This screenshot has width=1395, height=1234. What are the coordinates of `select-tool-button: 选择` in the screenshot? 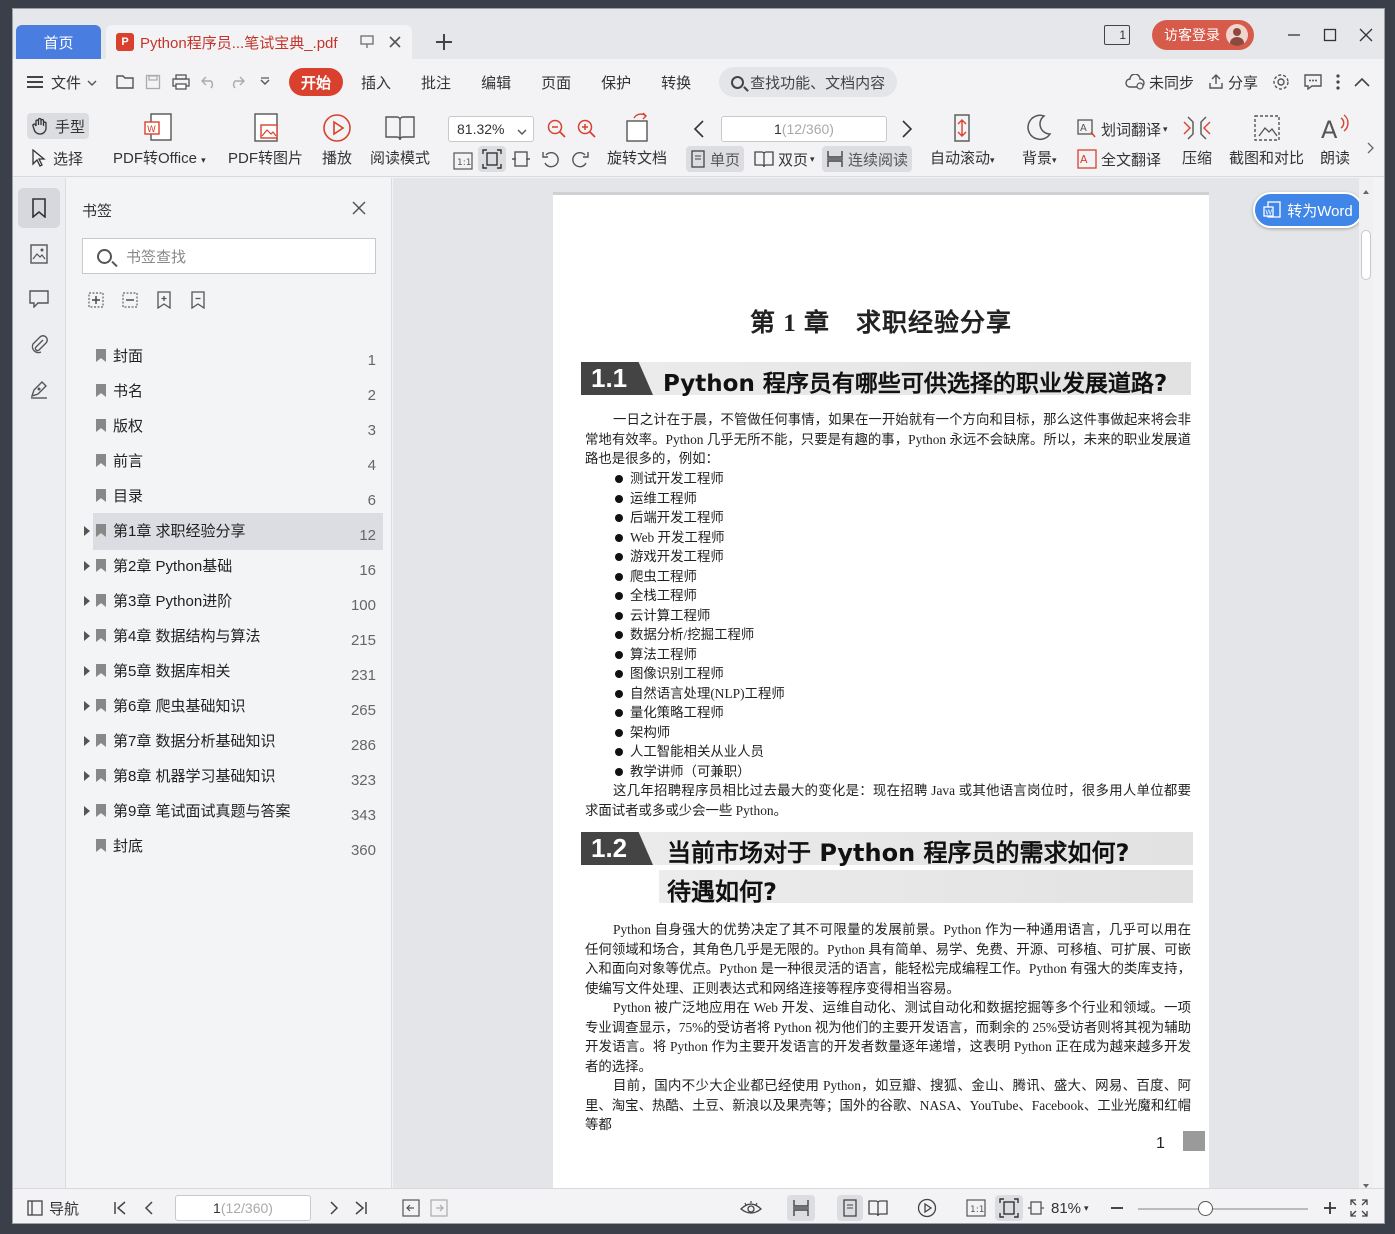 It's located at (57, 158).